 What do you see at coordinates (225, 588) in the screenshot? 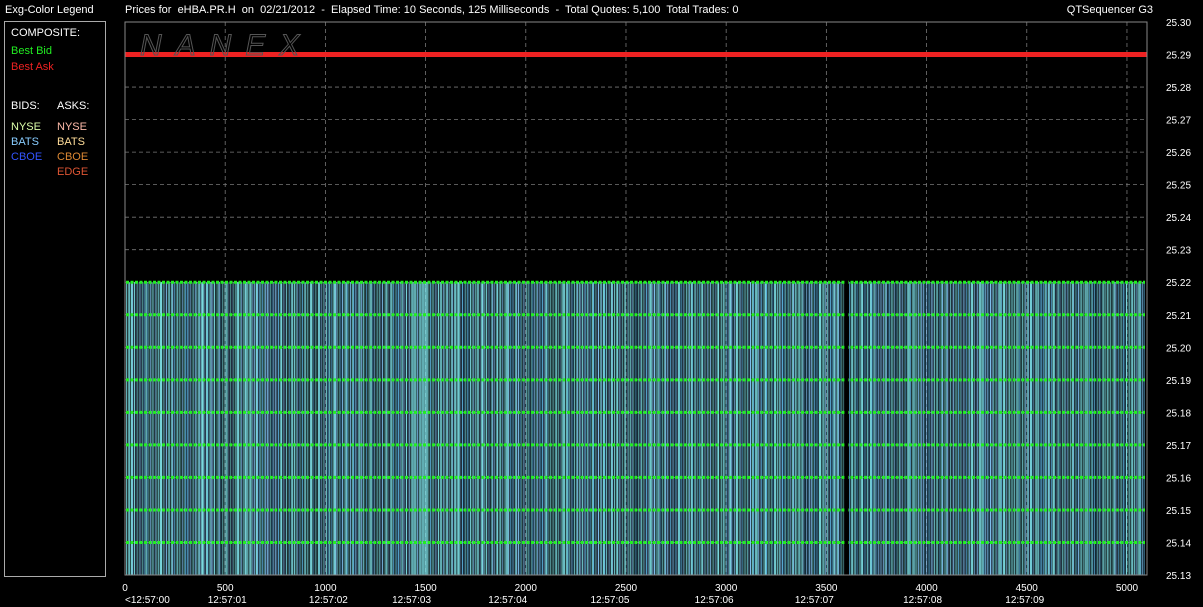
I see `x-tick-label: 500` at bounding box center [225, 588].